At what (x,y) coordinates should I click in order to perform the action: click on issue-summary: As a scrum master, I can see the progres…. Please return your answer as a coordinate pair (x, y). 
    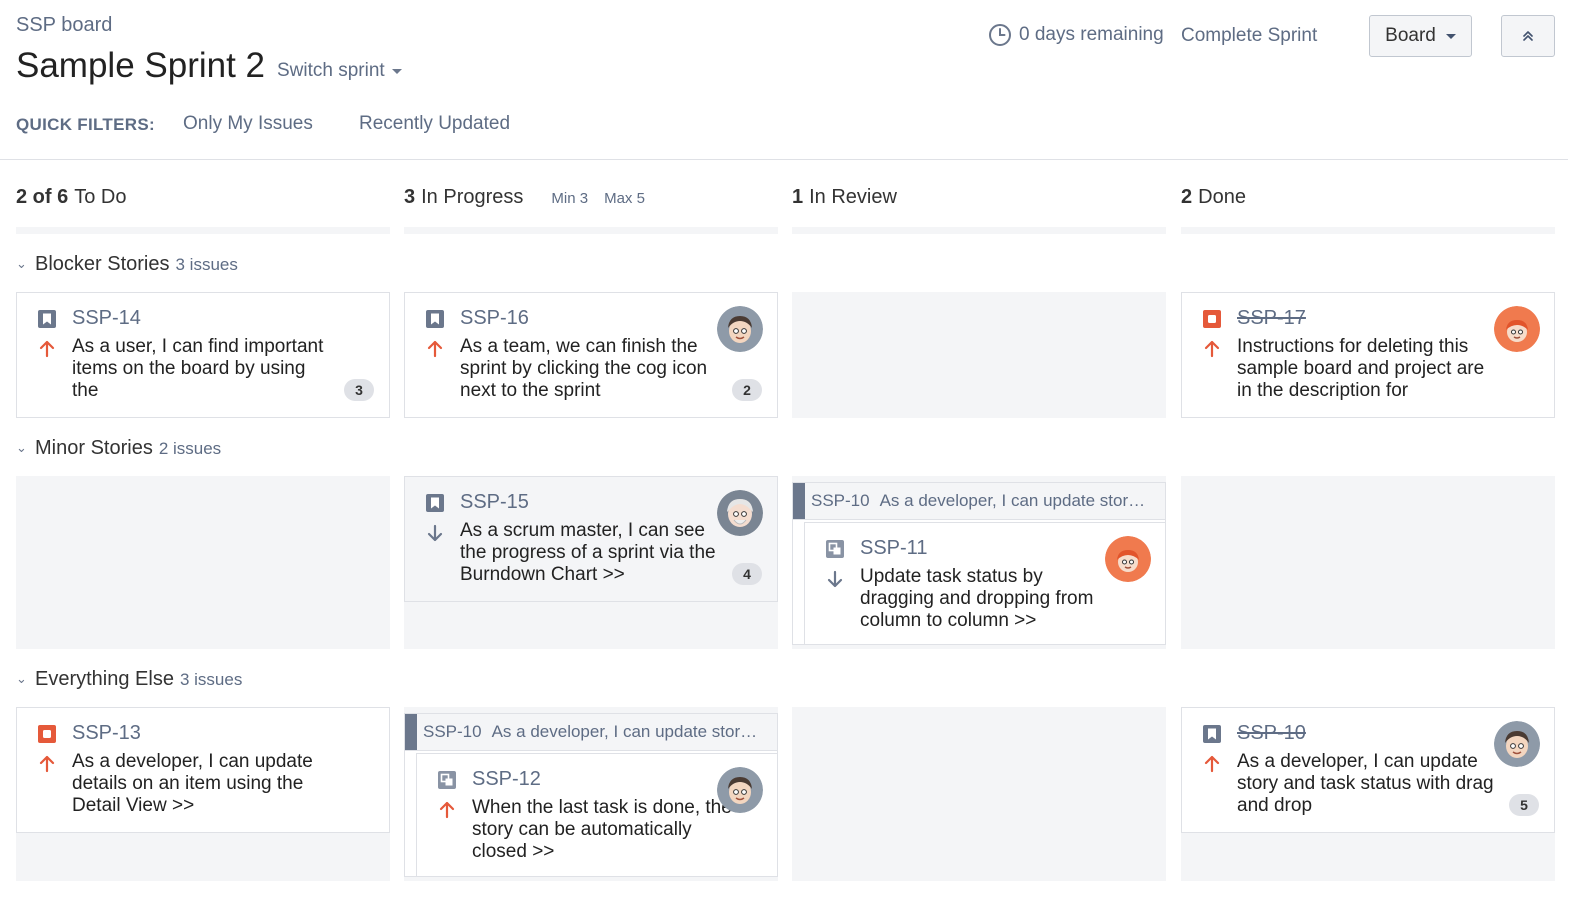
    Looking at the image, I should click on (588, 552).